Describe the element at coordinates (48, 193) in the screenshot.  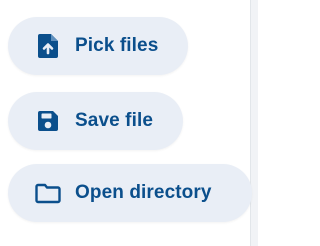
I see `folder-icon` at that location.